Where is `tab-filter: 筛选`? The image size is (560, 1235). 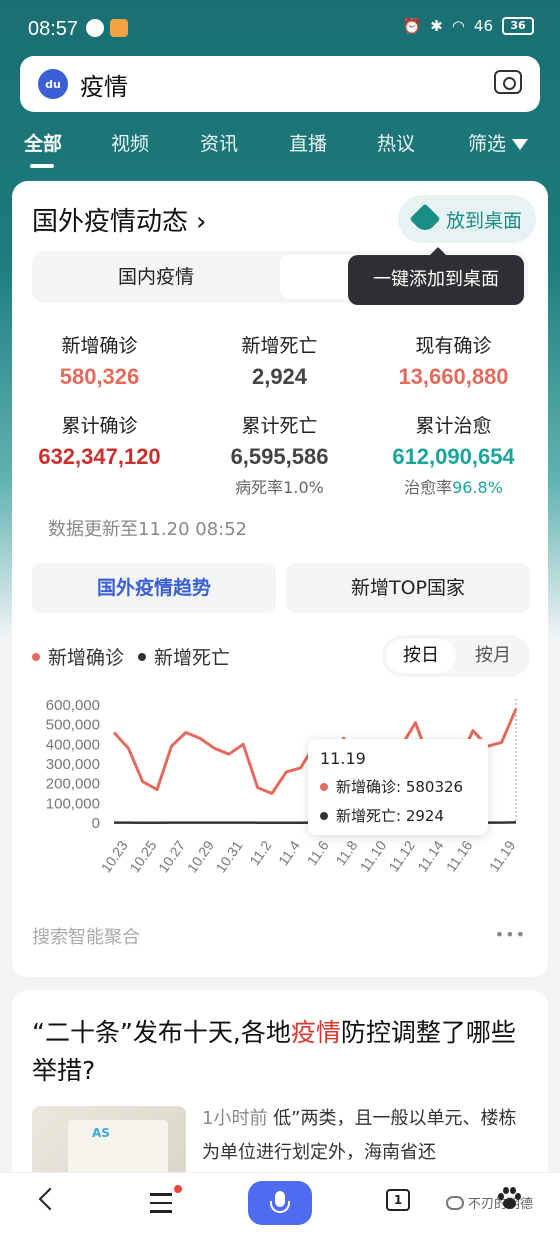
tab-filter: 筛选 is located at coordinates (498, 142).